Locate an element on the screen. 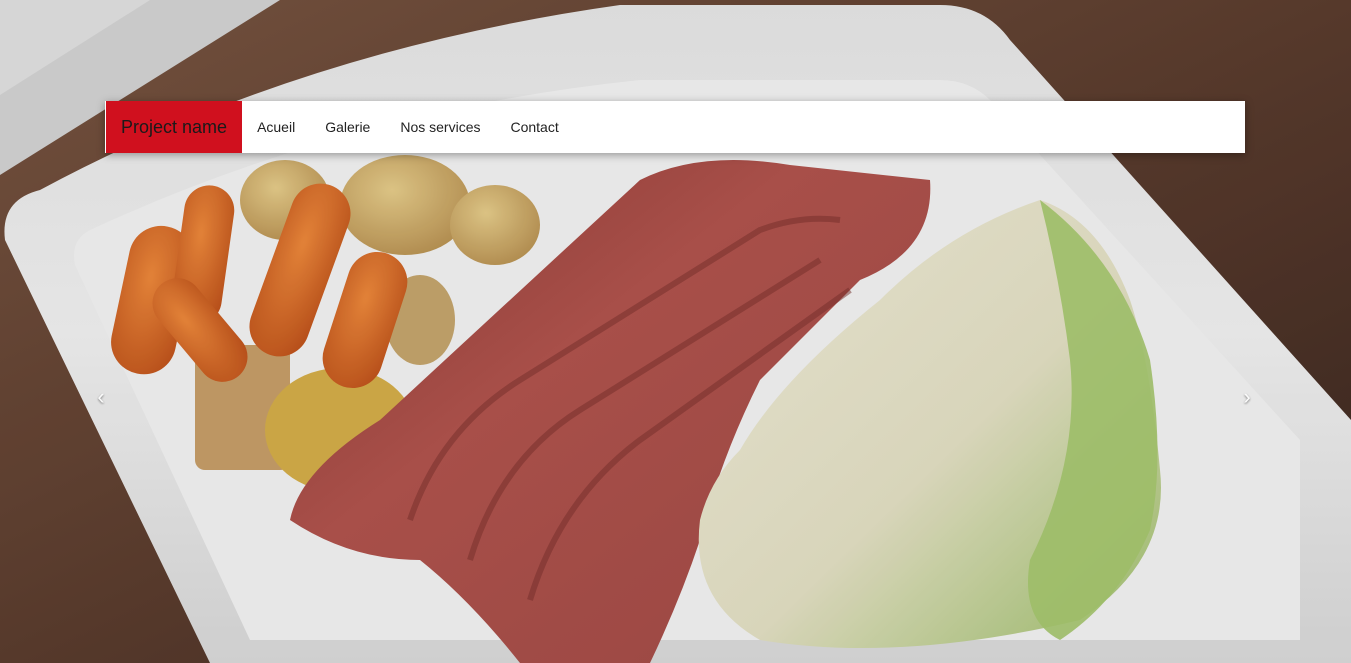  nav-menu: Acueil Galerie Nos services Contact is located at coordinates (408, 127).